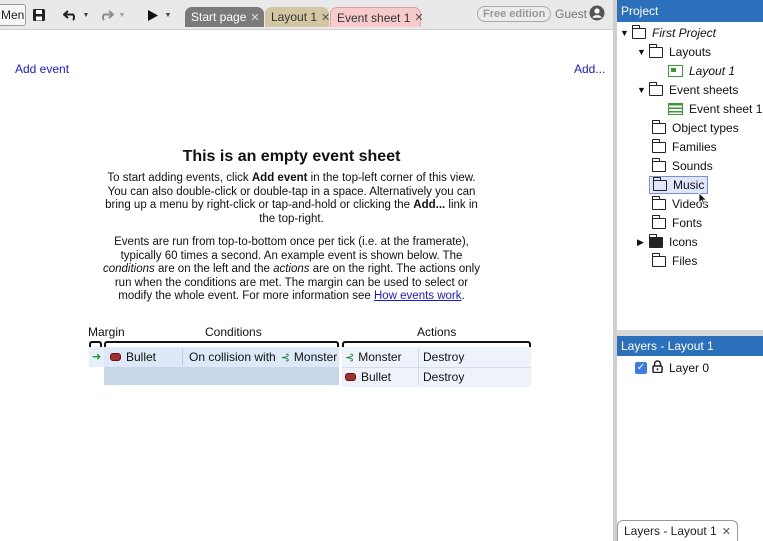 This screenshot has width=763, height=541. What do you see at coordinates (39, 15) in the screenshot?
I see `save-icon` at bounding box center [39, 15].